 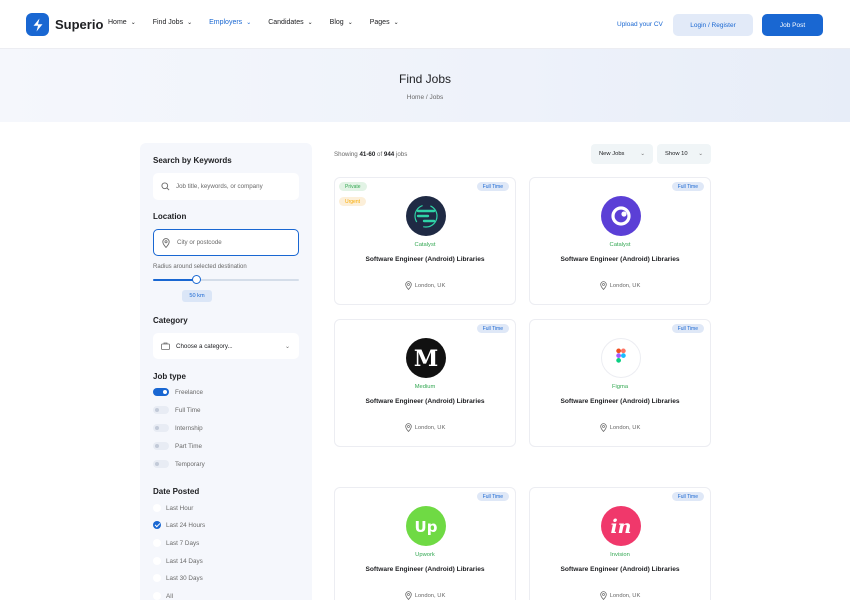 What do you see at coordinates (792, 25) in the screenshot?
I see `job-post-button: Job Post` at bounding box center [792, 25].